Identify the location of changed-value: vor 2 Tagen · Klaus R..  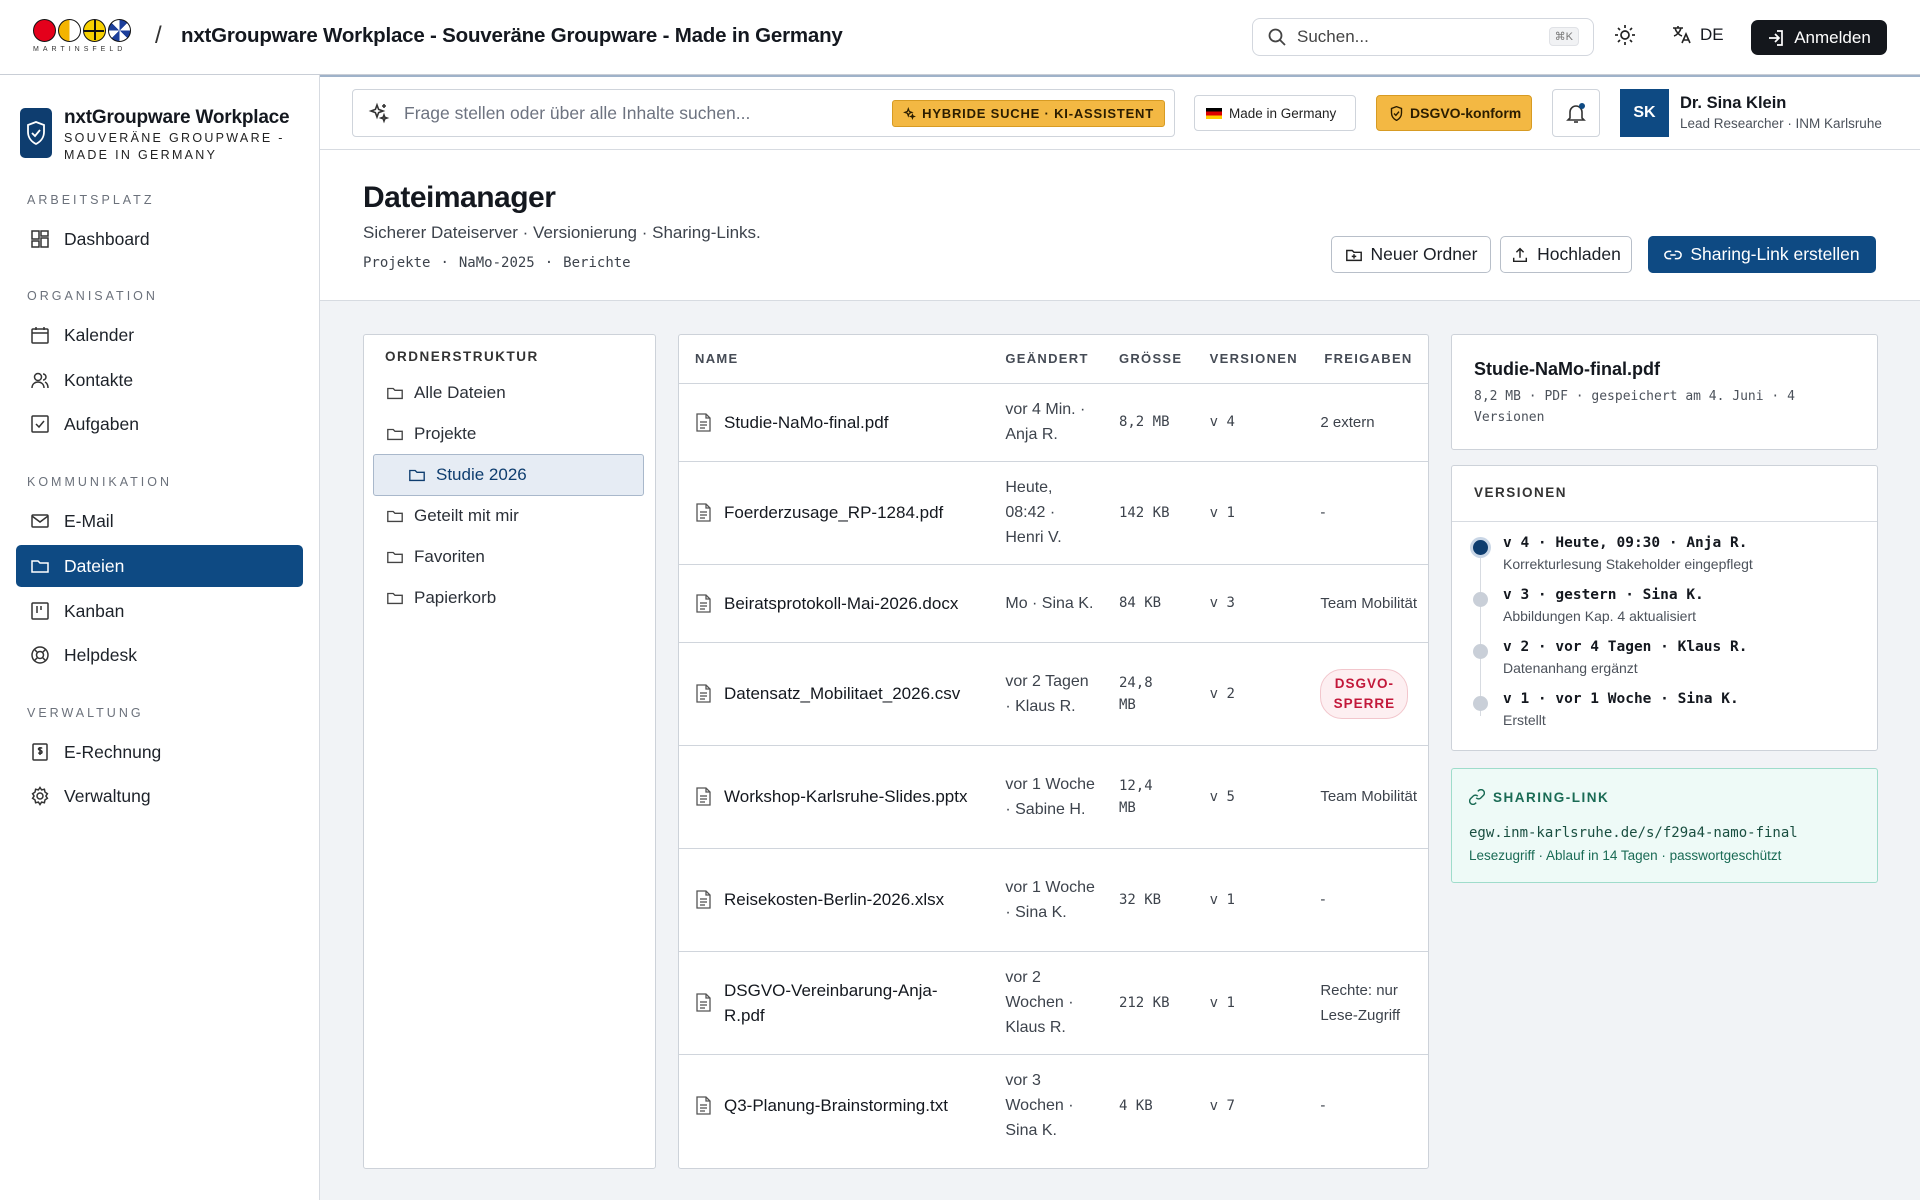
(1047, 693).